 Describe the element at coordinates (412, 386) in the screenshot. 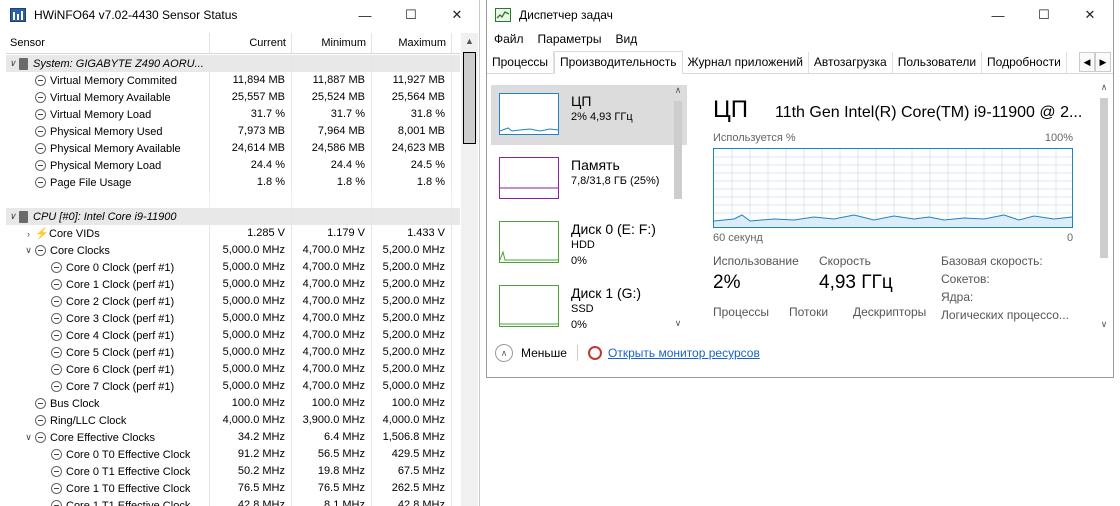

I see `maximum-value-cell: 5,000.0 MHz` at that location.